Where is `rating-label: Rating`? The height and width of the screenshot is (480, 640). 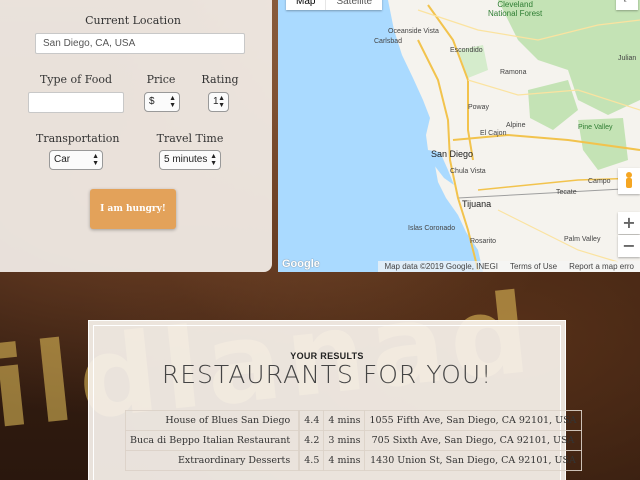
rating-label: Rating is located at coordinates (220, 79).